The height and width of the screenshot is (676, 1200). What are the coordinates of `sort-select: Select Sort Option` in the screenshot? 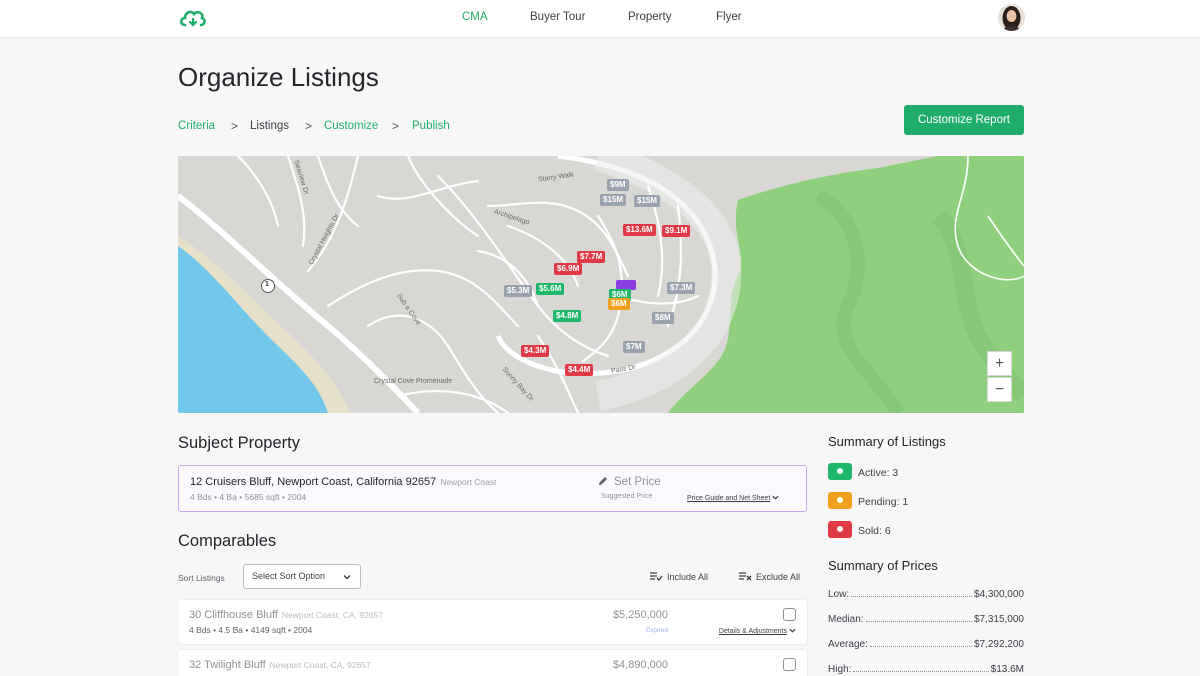 It's located at (302, 576).